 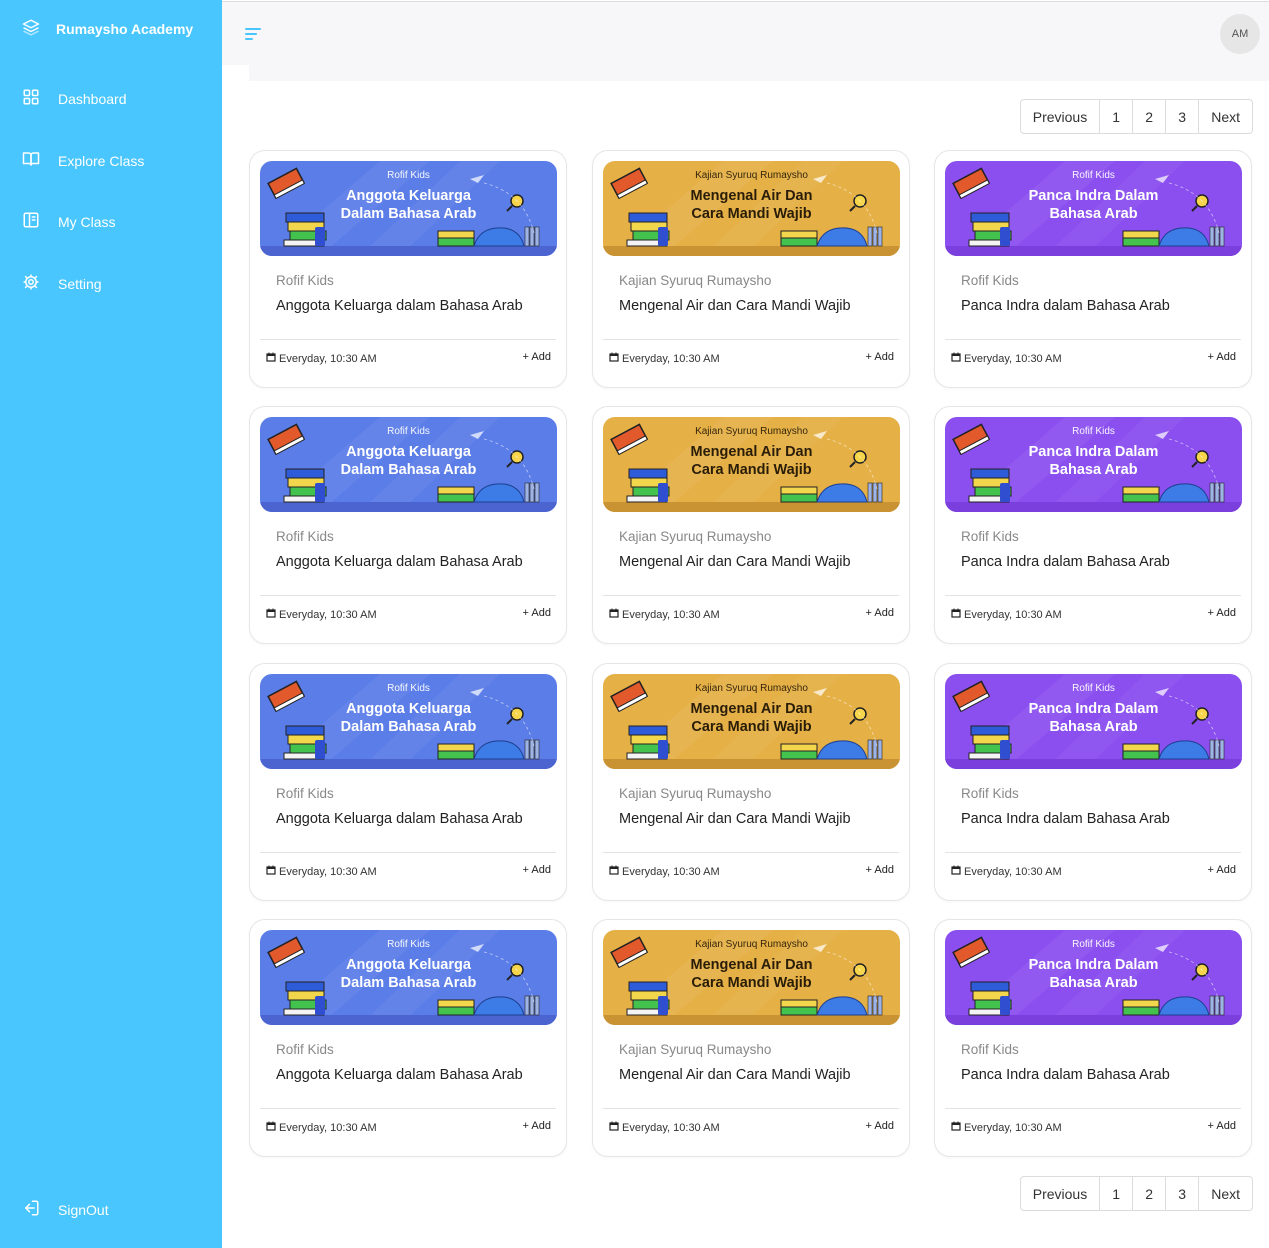 I want to click on layers-icon, so click(x=31, y=28).